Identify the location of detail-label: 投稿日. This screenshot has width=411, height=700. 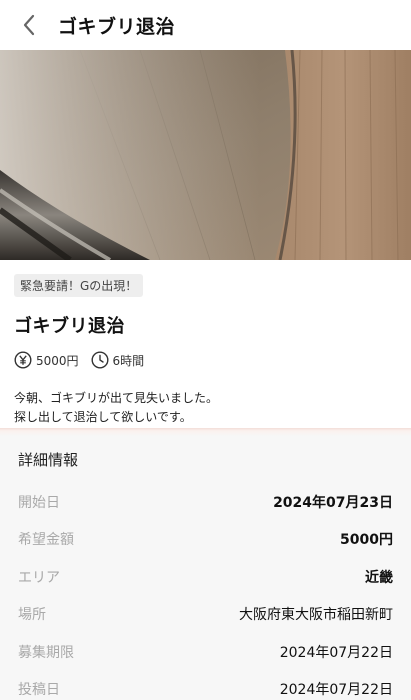
(39, 690).